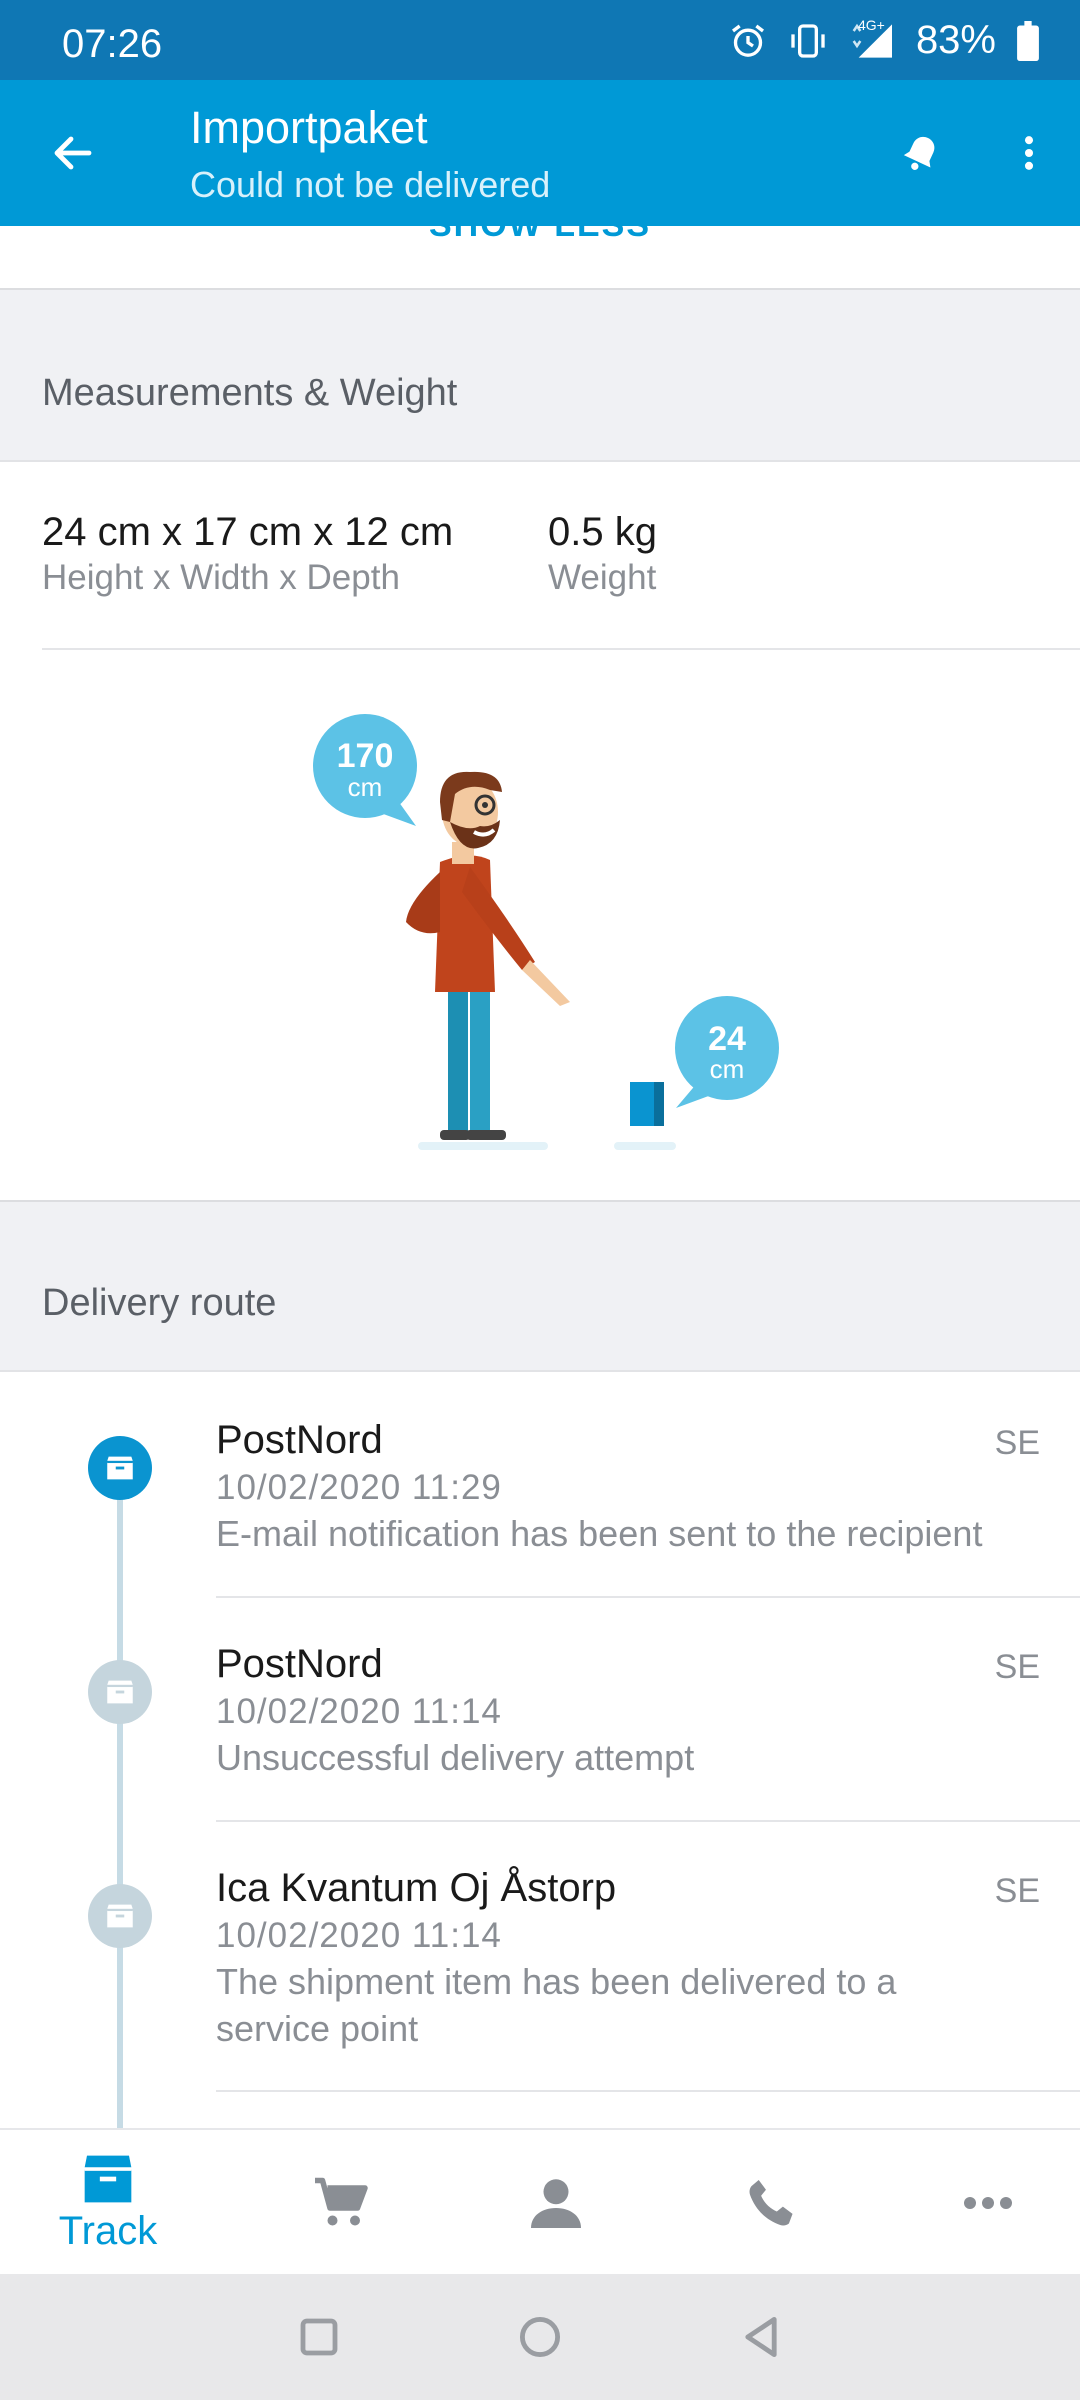 The width and height of the screenshot is (1080, 2400). Describe the element at coordinates (988, 2203) in the screenshot. I see `more-horizontal-icon` at that location.